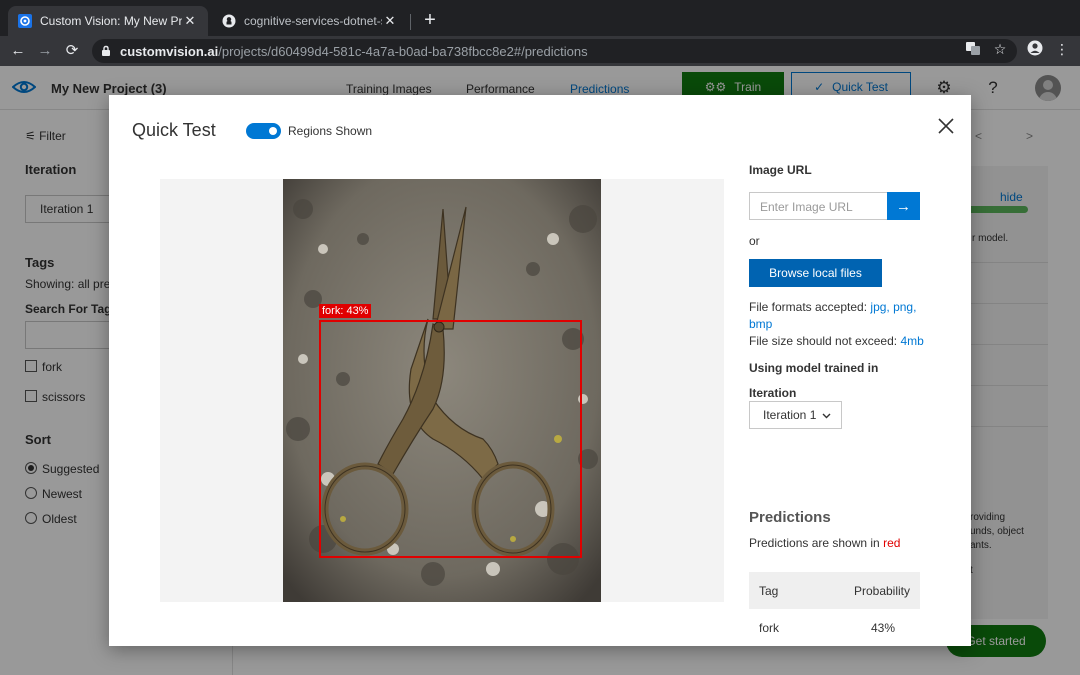  Describe the element at coordinates (263, 131) in the screenshot. I see `regions-shown-toggle` at that location.